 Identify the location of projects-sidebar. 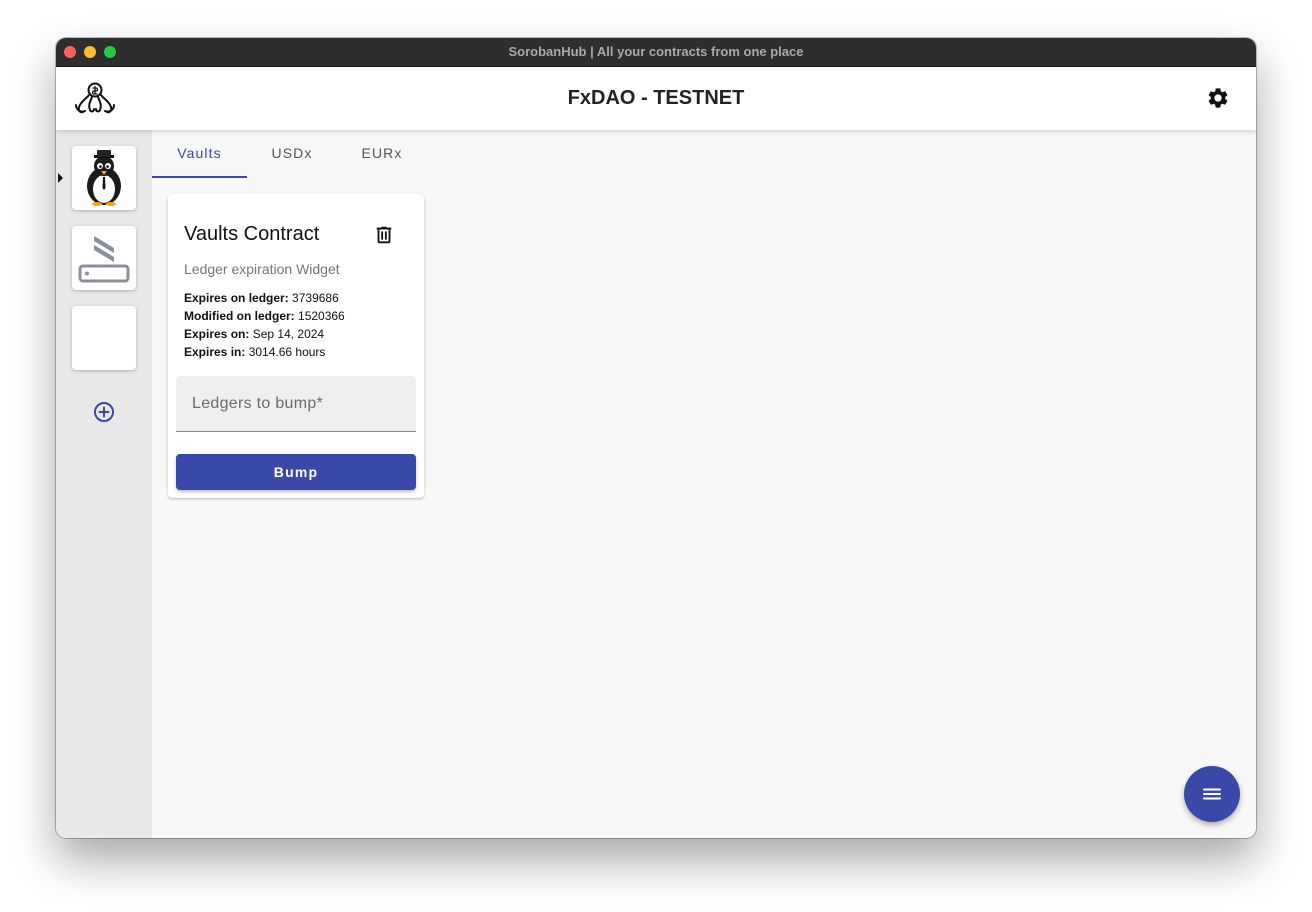
(104, 484).